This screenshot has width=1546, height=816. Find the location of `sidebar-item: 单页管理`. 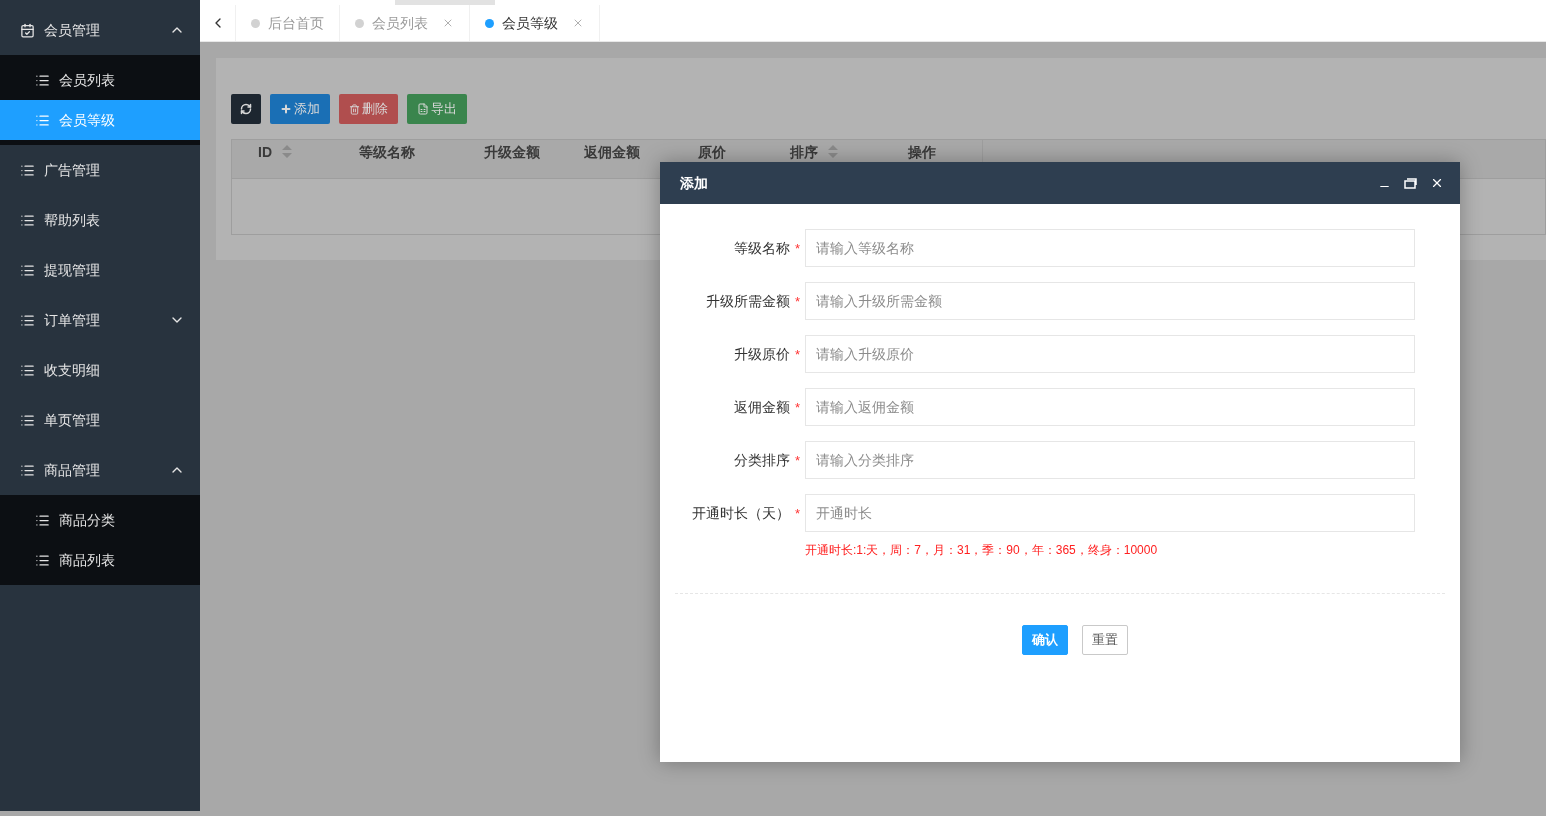

sidebar-item: 单页管理 is located at coordinates (100, 420).